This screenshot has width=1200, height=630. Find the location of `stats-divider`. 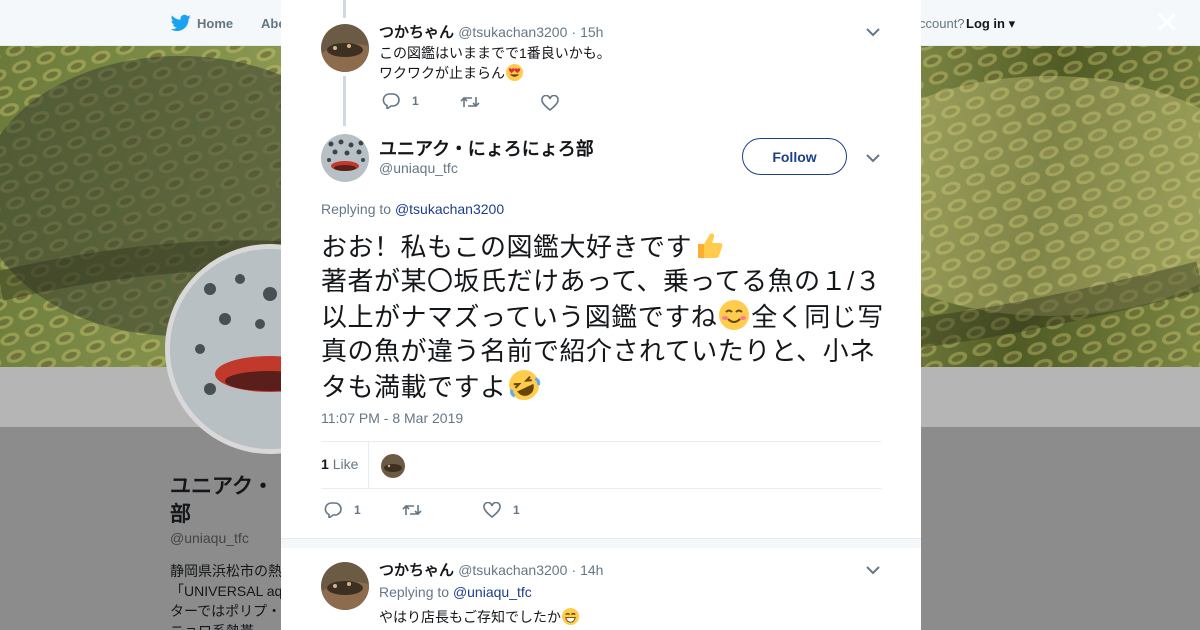

stats-divider is located at coordinates (368, 465).